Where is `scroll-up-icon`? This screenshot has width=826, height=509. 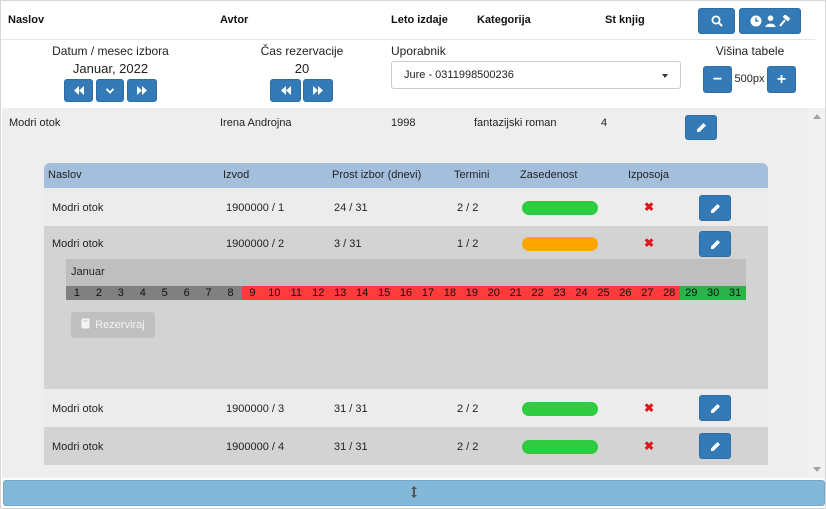
scroll-up-icon is located at coordinates (817, 116).